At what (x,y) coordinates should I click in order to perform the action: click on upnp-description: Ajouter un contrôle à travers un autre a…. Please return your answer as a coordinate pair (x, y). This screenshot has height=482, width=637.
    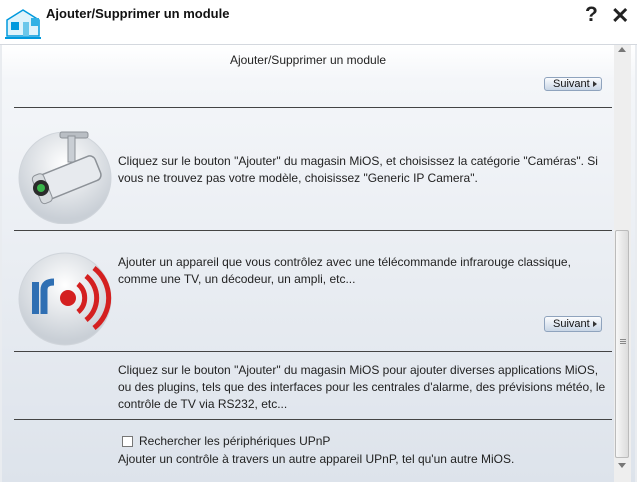
    Looking at the image, I should click on (316, 459).